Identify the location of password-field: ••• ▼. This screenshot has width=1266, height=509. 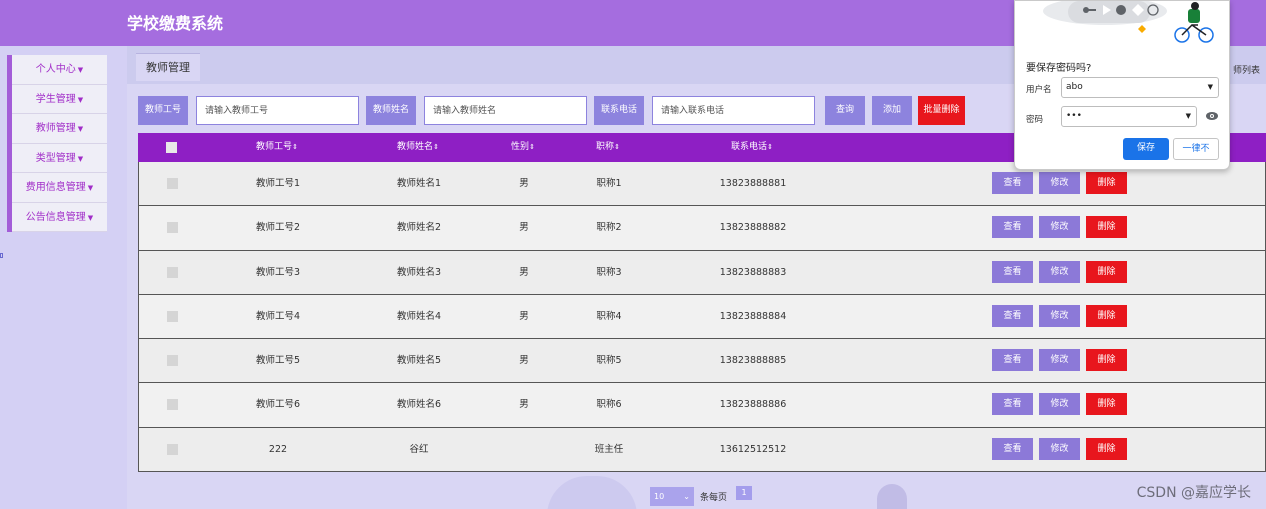
(1129, 116).